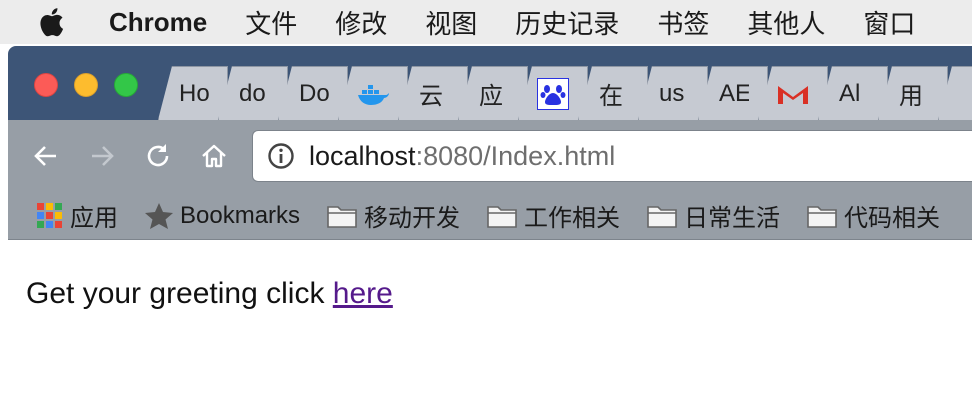 The height and width of the screenshot is (416, 972). Describe the element at coordinates (889, 22) in the screenshot. I see `menu-window: 窗口` at that location.